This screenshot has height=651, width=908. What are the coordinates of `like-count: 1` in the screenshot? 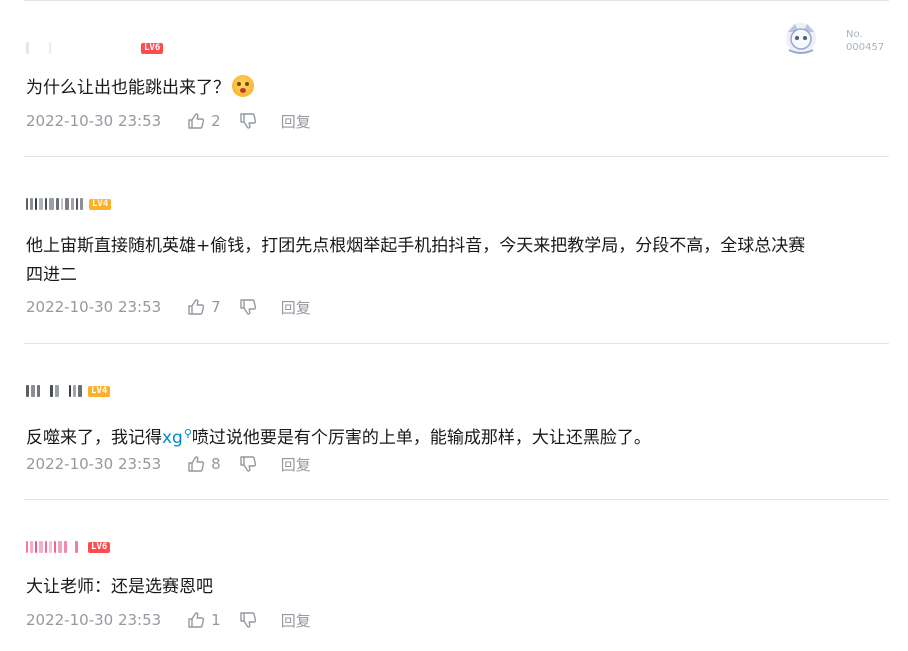 It's located at (216, 620).